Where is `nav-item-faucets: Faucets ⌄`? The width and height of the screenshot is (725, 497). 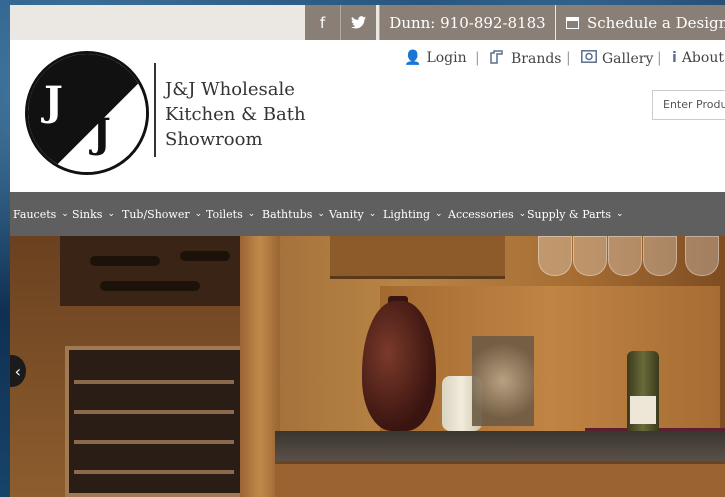
nav-item-faucets: Faucets ⌄ is located at coordinates (41, 214).